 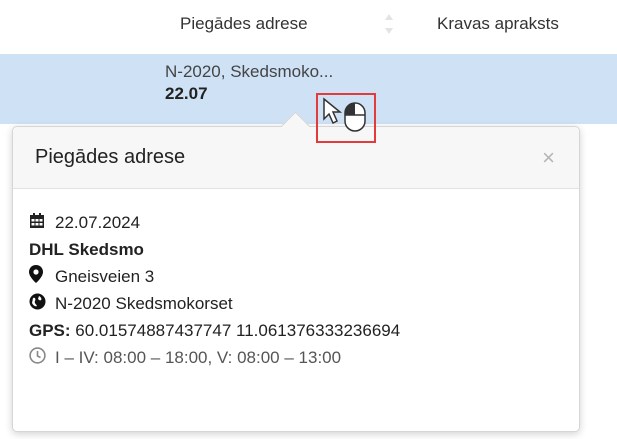 What do you see at coordinates (238, 330) in the screenshot?
I see `gps-value: 60.01574887437747 11.061376333236694` at bounding box center [238, 330].